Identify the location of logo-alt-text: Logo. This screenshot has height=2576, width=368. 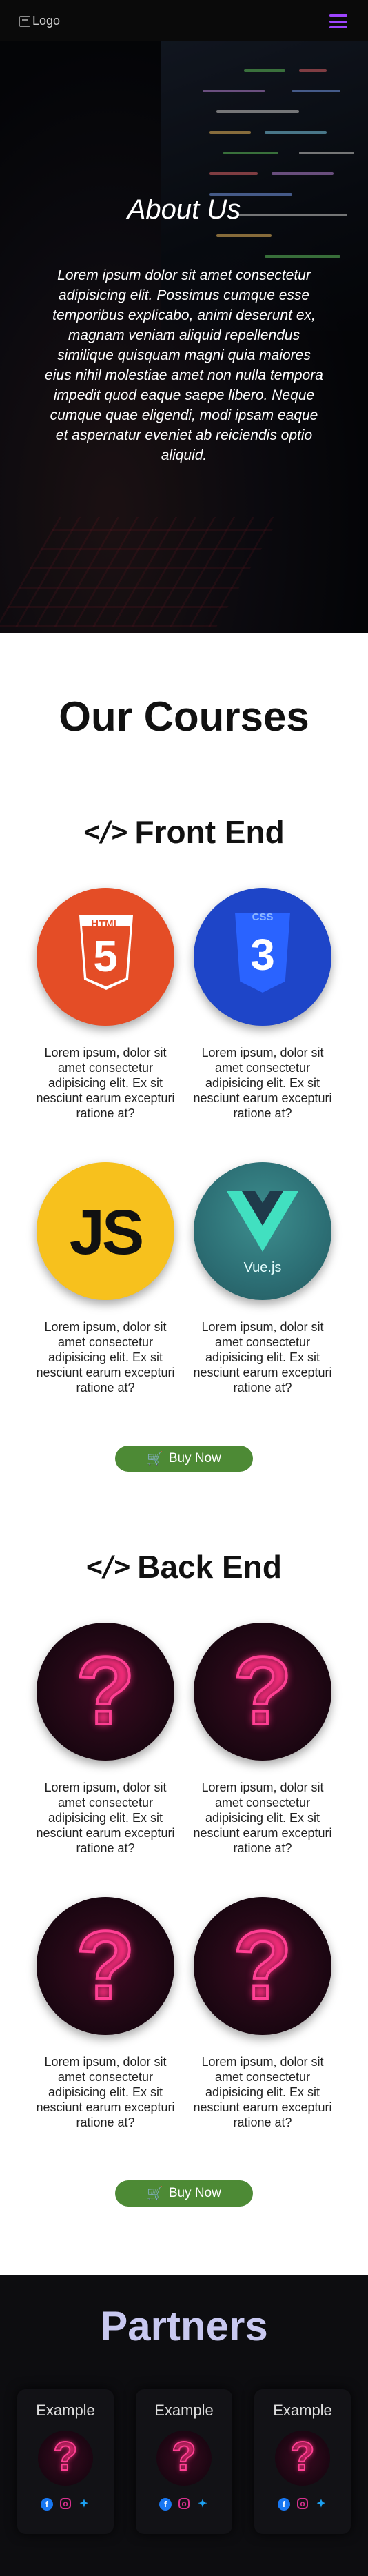
(46, 21).